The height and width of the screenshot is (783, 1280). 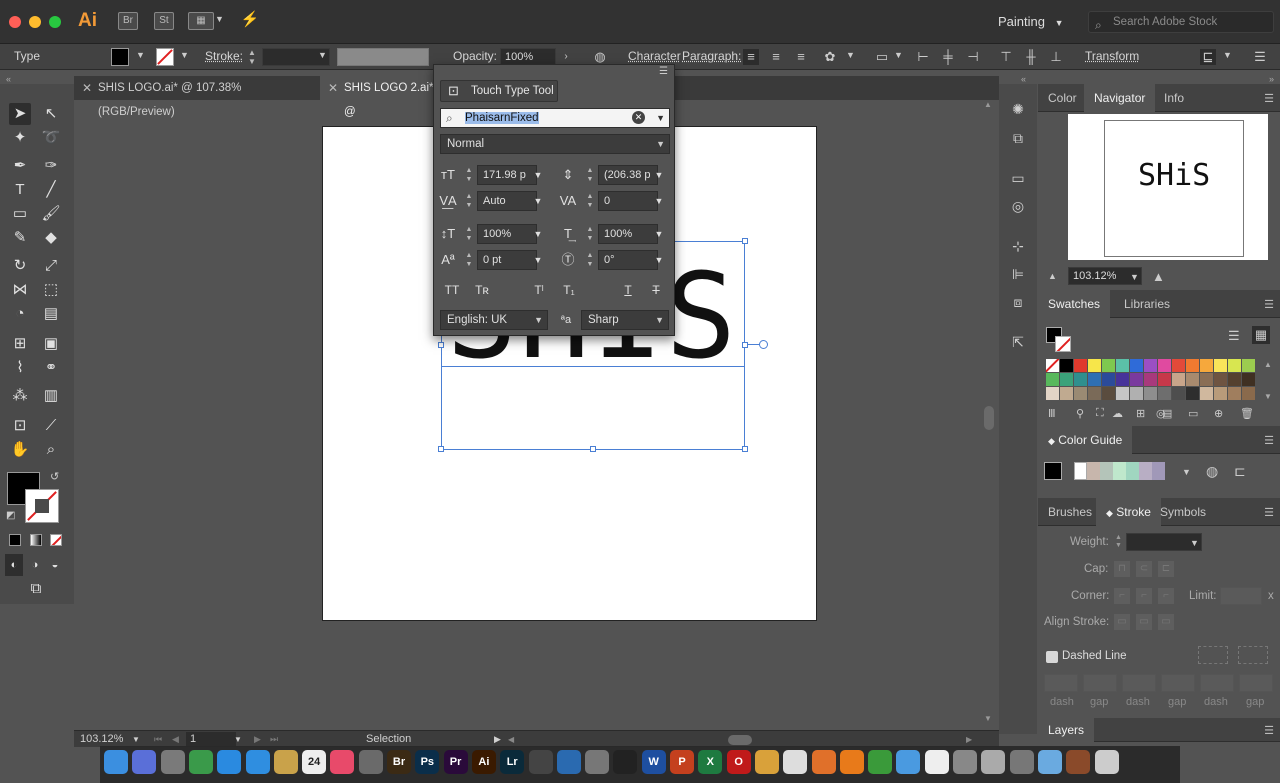 What do you see at coordinates (20, 450) in the screenshot?
I see `hand-tool-icon: ✋` at bounding box center [20, 450].